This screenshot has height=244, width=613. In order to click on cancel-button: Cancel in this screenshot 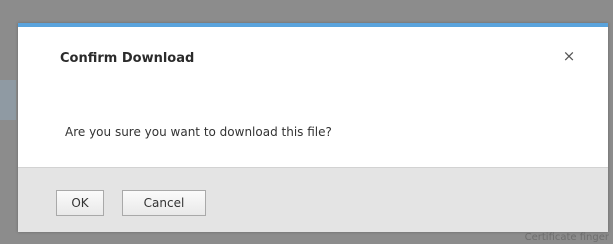, I will do `click(164, 203)`.